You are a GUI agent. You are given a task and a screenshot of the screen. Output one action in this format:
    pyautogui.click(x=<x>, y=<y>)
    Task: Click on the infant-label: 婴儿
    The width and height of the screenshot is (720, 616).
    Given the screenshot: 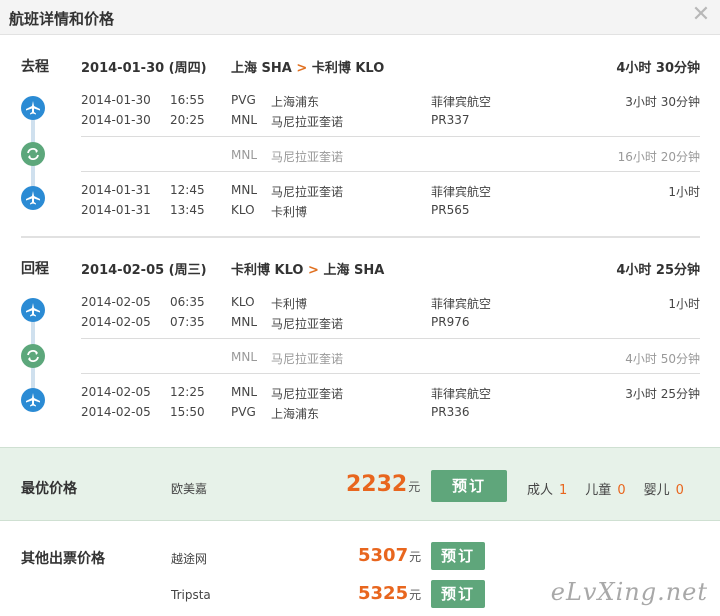 What is the action you would take?
    pyautogui.click(x=656, y=490)
    